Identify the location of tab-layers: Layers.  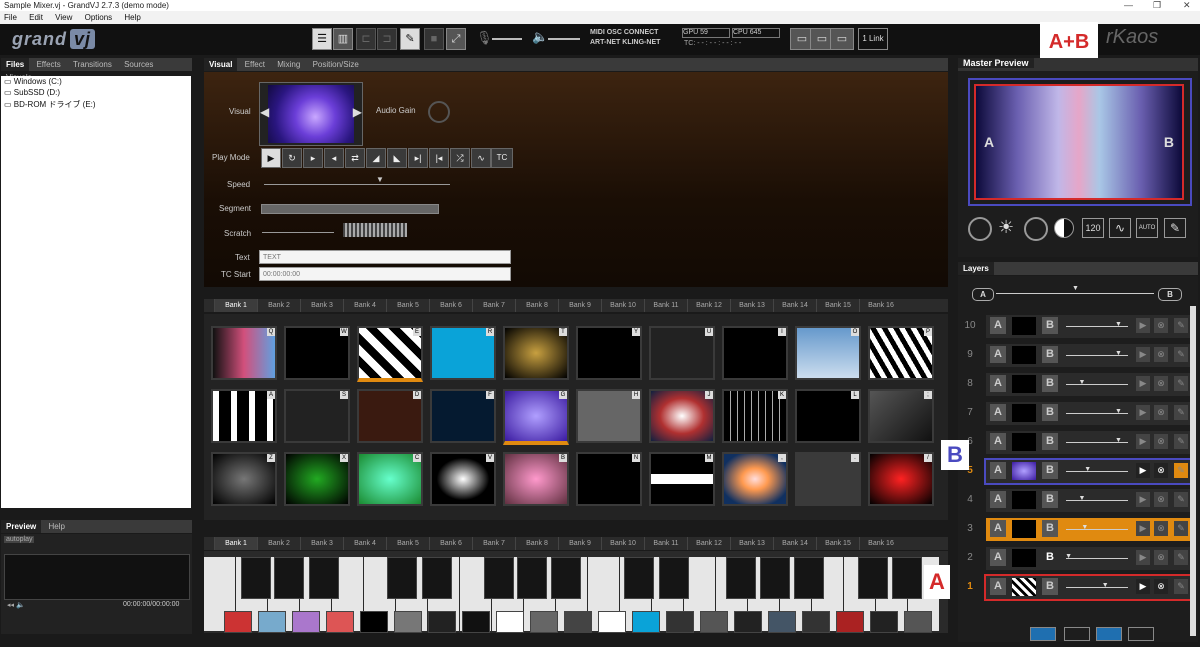
(976, 268).